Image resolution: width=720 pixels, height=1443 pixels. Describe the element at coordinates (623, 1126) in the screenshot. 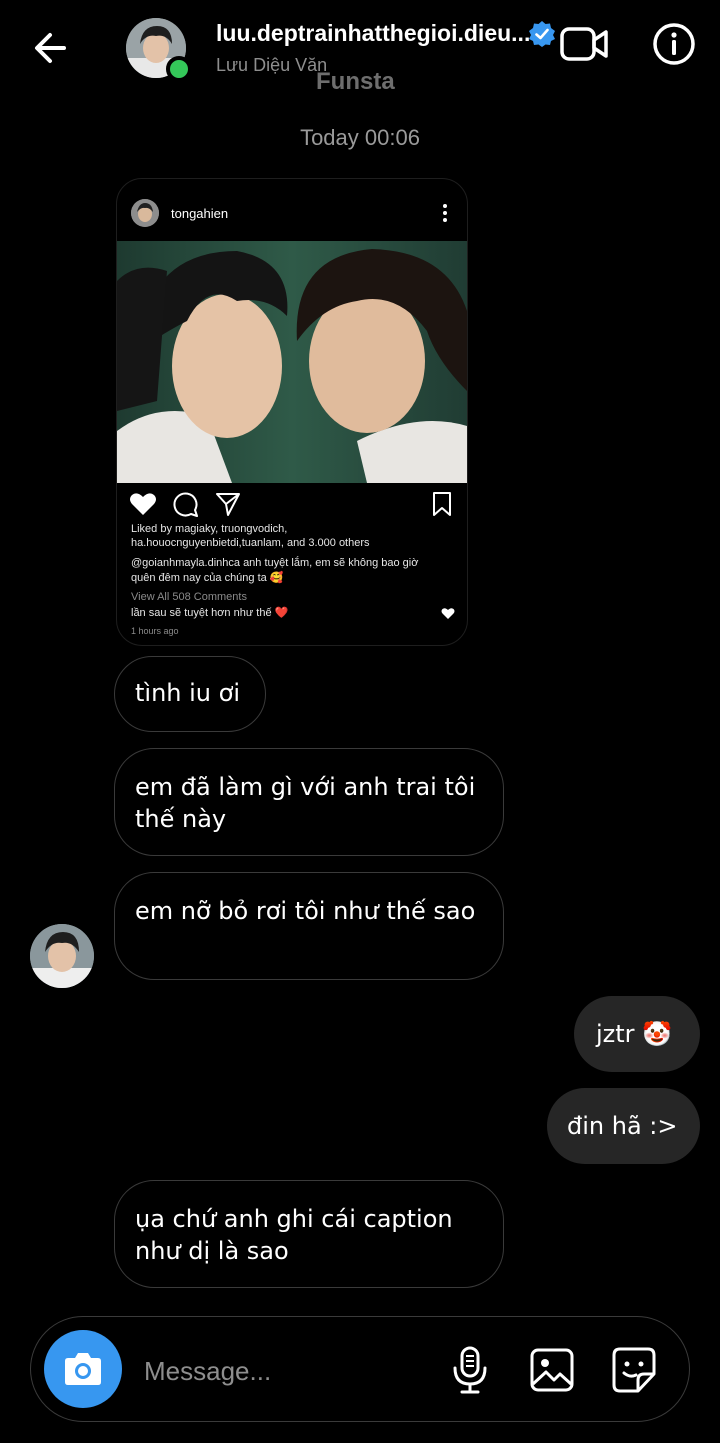

I see `own-message-bubble: đin hã :>` at that location.